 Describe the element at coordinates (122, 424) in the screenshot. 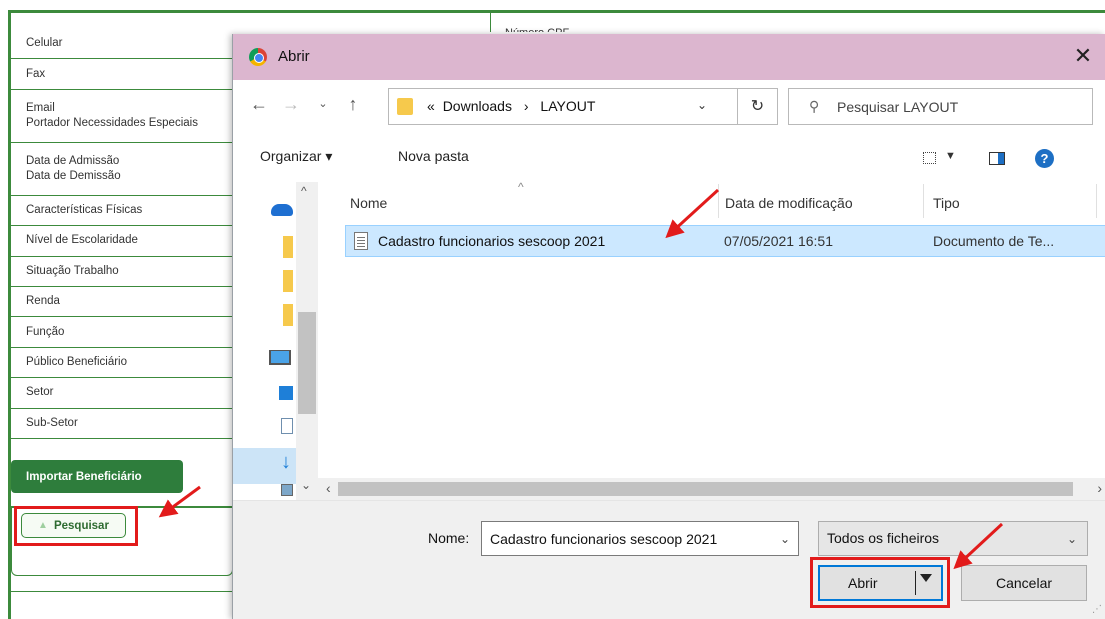

I see `field-row: Sub-Setor` at that location.